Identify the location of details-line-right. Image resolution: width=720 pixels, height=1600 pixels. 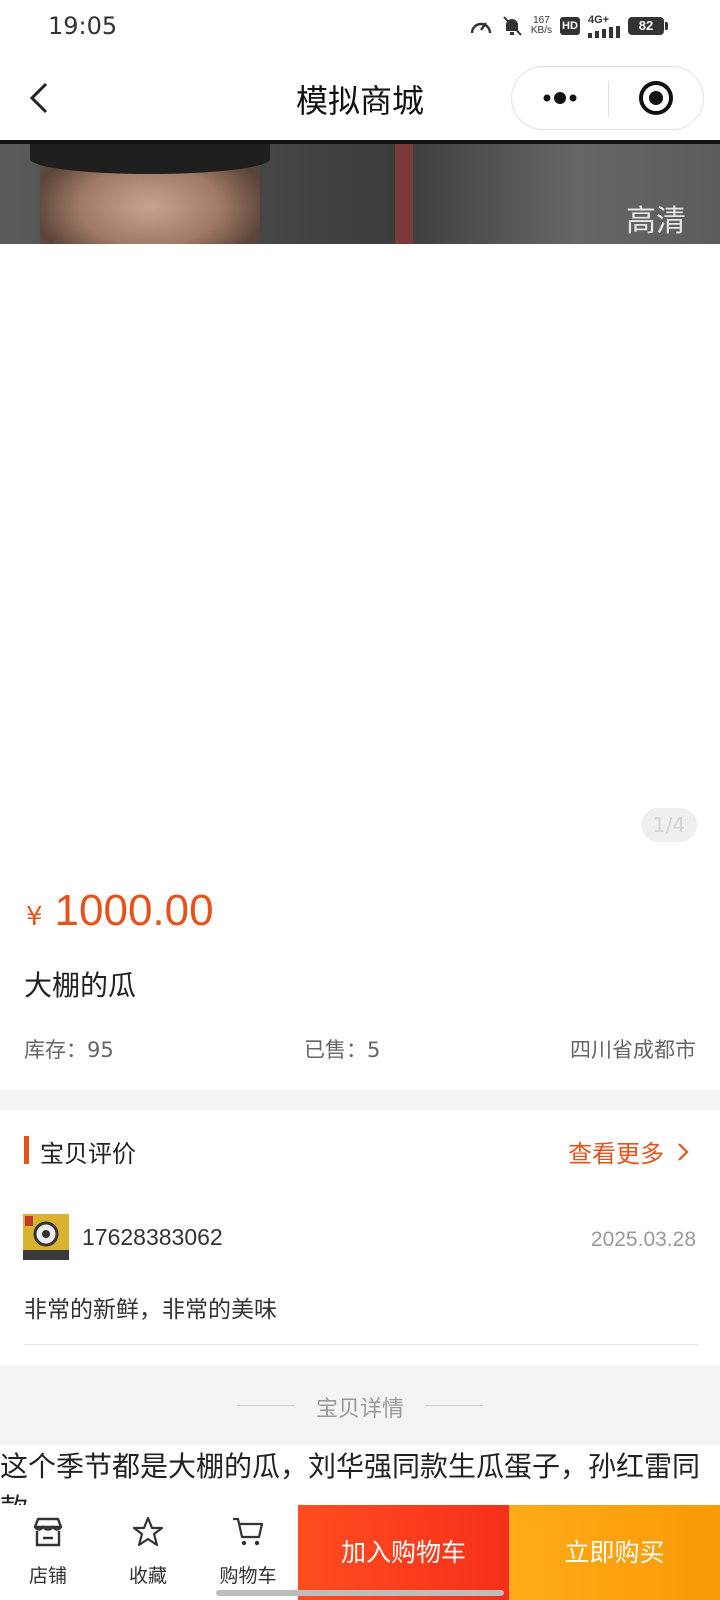
(454, 1405).